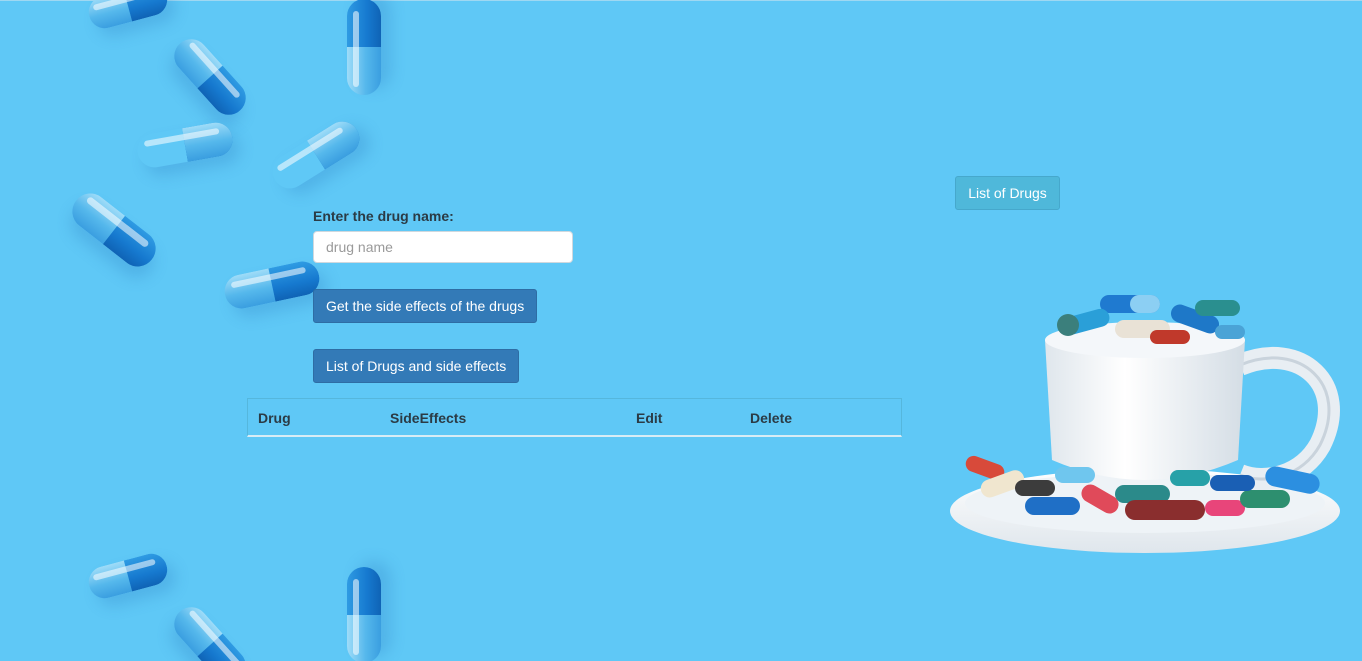 The height and width of the screenshot is (661, 1362). I want to click on column-header-delete: Delete, so click(771, 418).